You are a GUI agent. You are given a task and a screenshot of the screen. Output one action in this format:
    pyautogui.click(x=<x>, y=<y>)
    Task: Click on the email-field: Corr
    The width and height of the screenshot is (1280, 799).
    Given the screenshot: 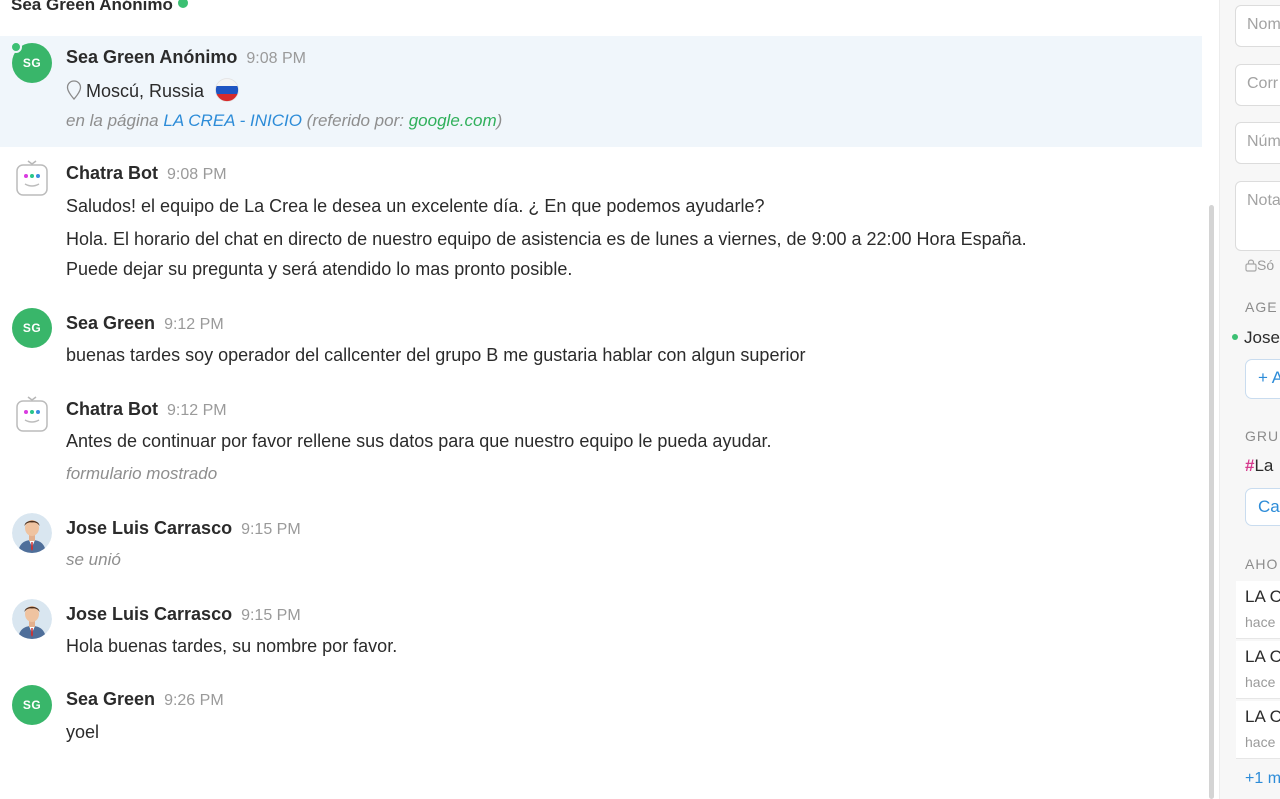 What is the action you would take?
    pyautogui.click(x=1257, y=85)
    